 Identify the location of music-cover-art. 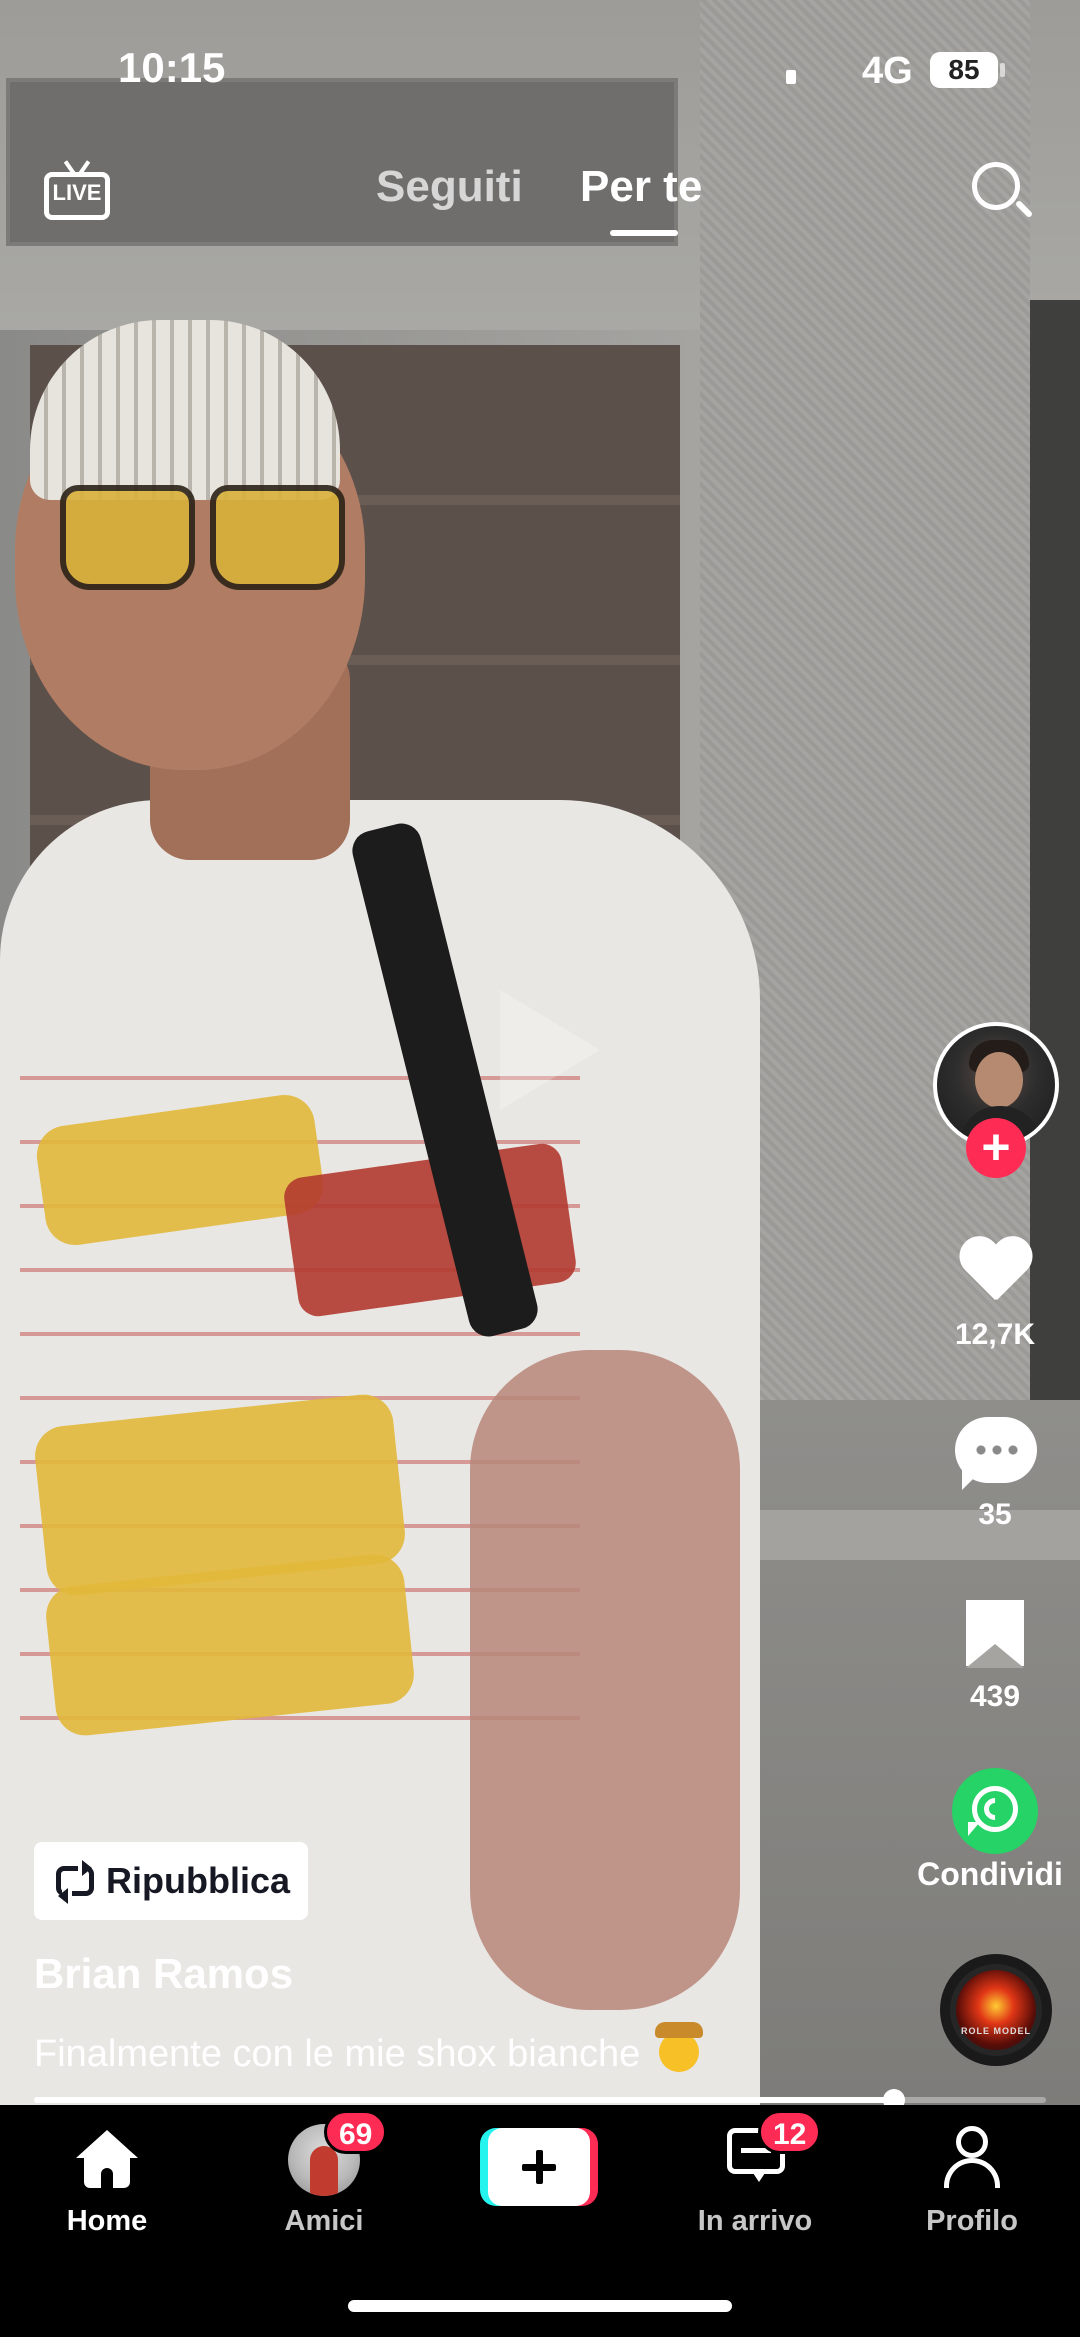
(996, 2010).